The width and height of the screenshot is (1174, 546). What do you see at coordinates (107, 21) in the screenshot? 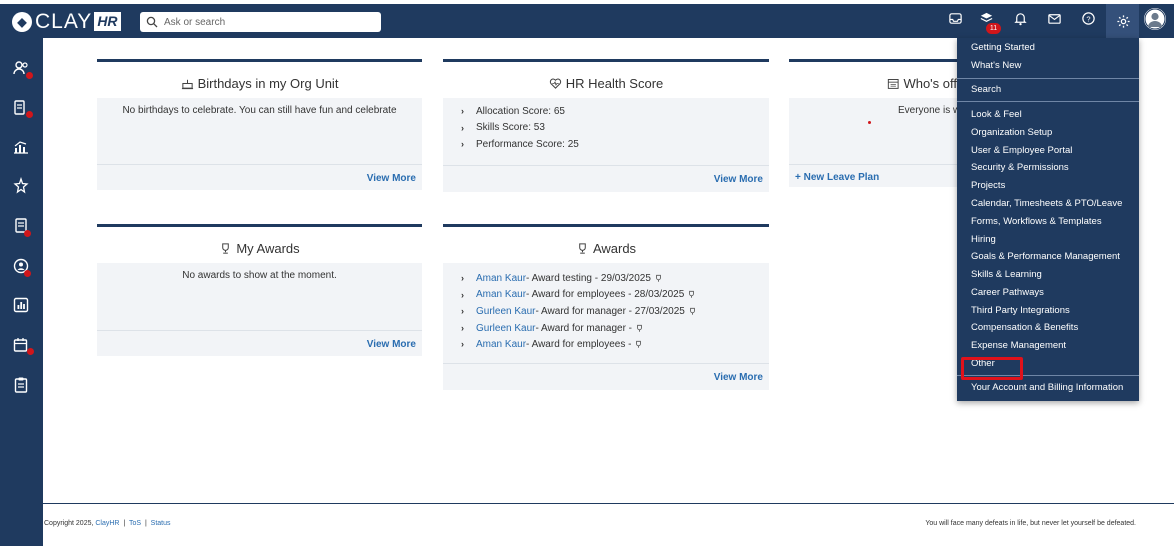
I see `logo-suffix: HR` at bounding box center [107, 21].